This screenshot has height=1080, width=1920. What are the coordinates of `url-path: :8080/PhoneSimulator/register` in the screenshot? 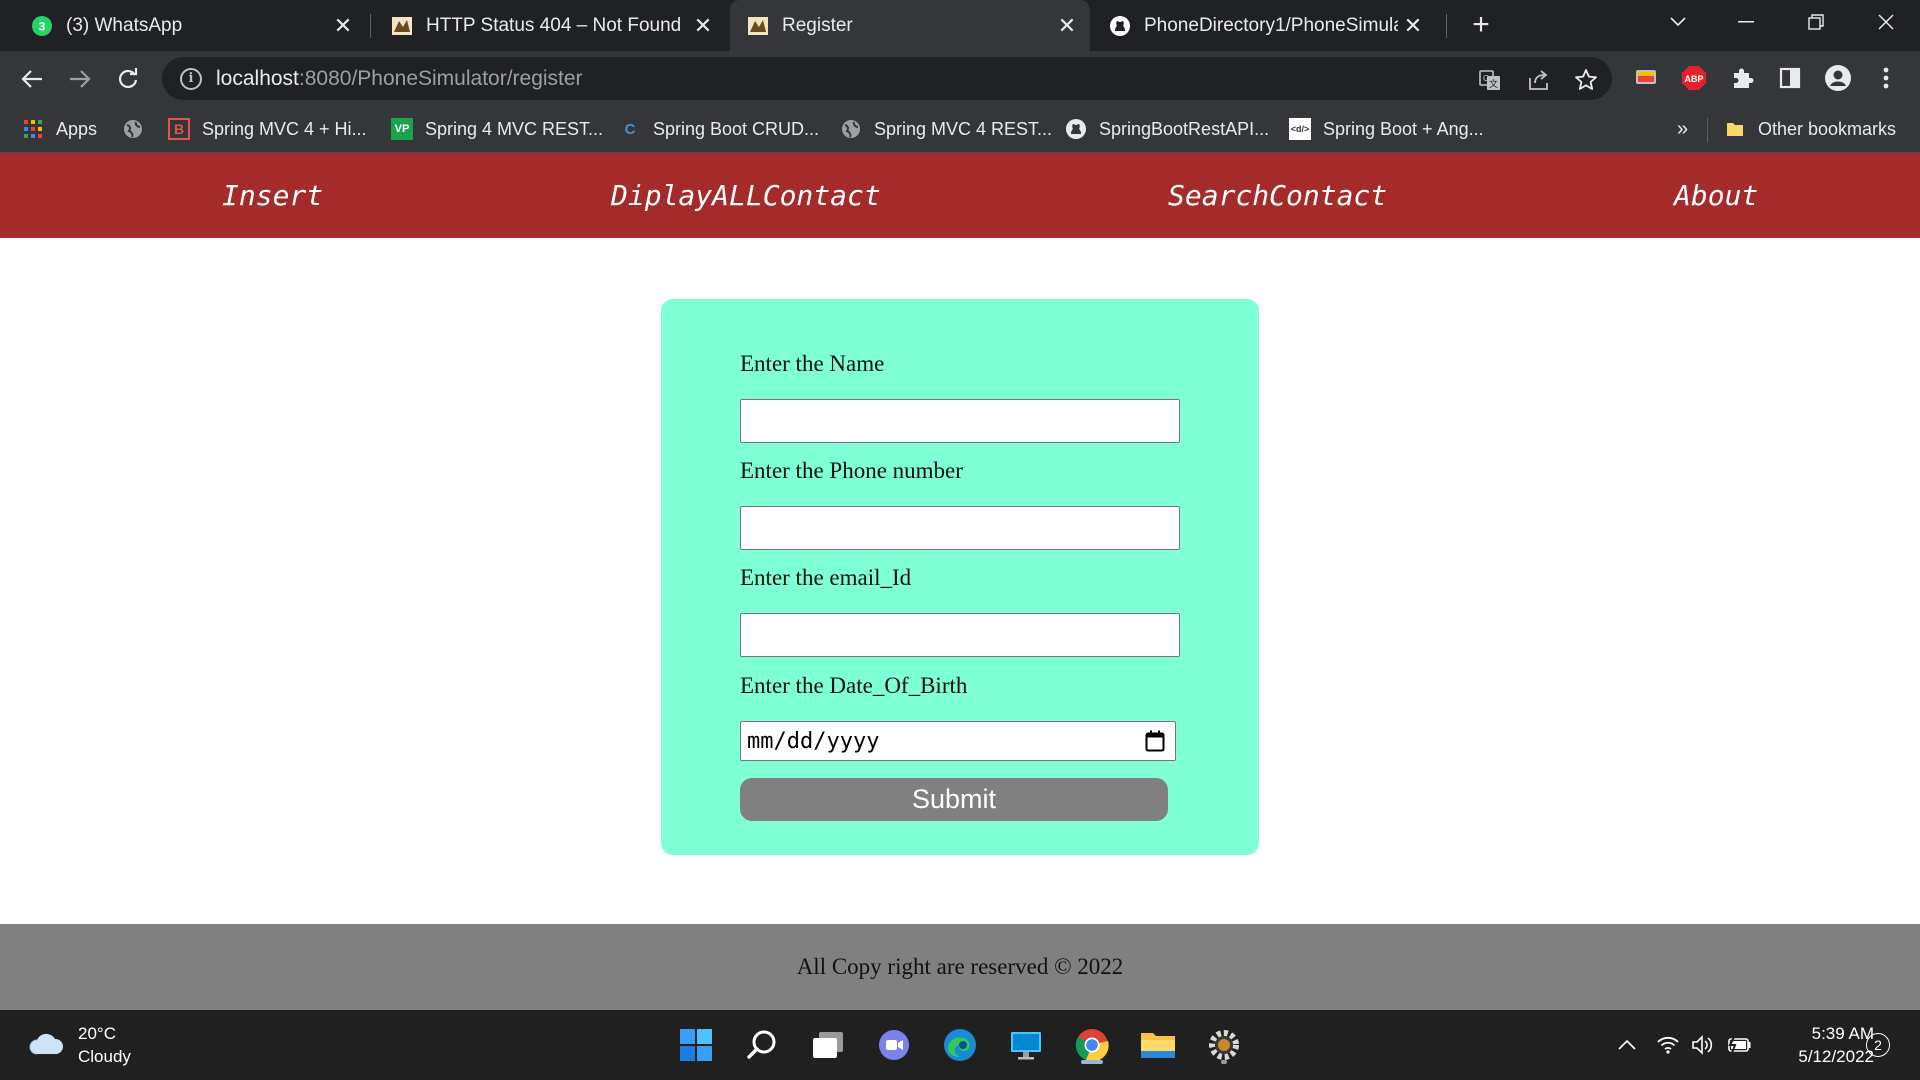 It's located at (440, 78).